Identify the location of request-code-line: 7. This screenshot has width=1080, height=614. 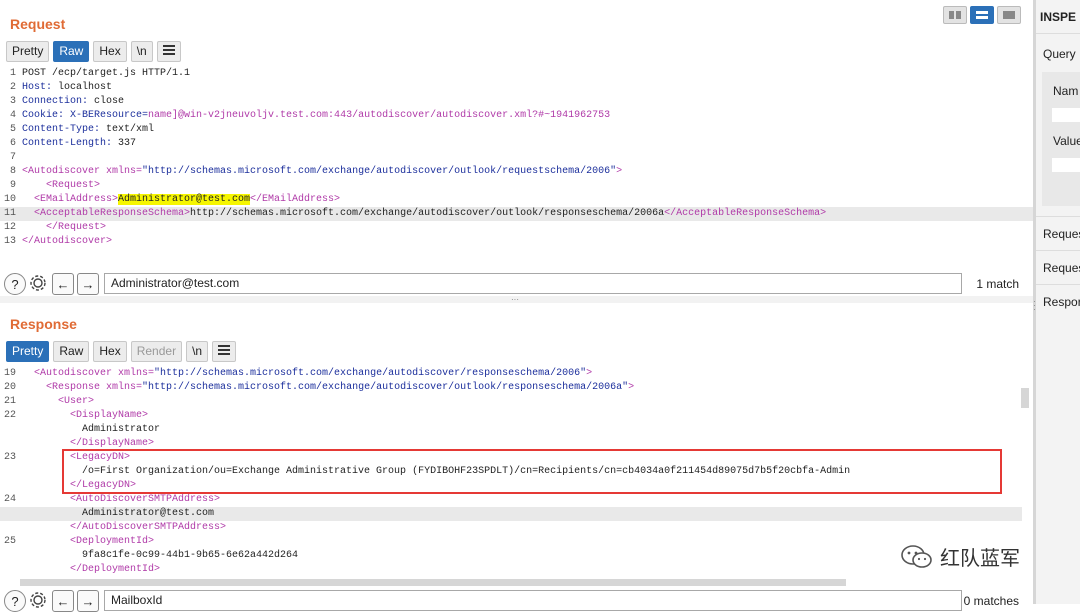
(516, 158).